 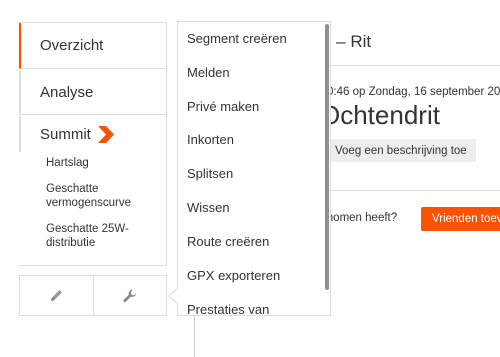 I want to click on activity-date: 0:46 op Zondag, 16 september 20, so click(x=413, y=92).